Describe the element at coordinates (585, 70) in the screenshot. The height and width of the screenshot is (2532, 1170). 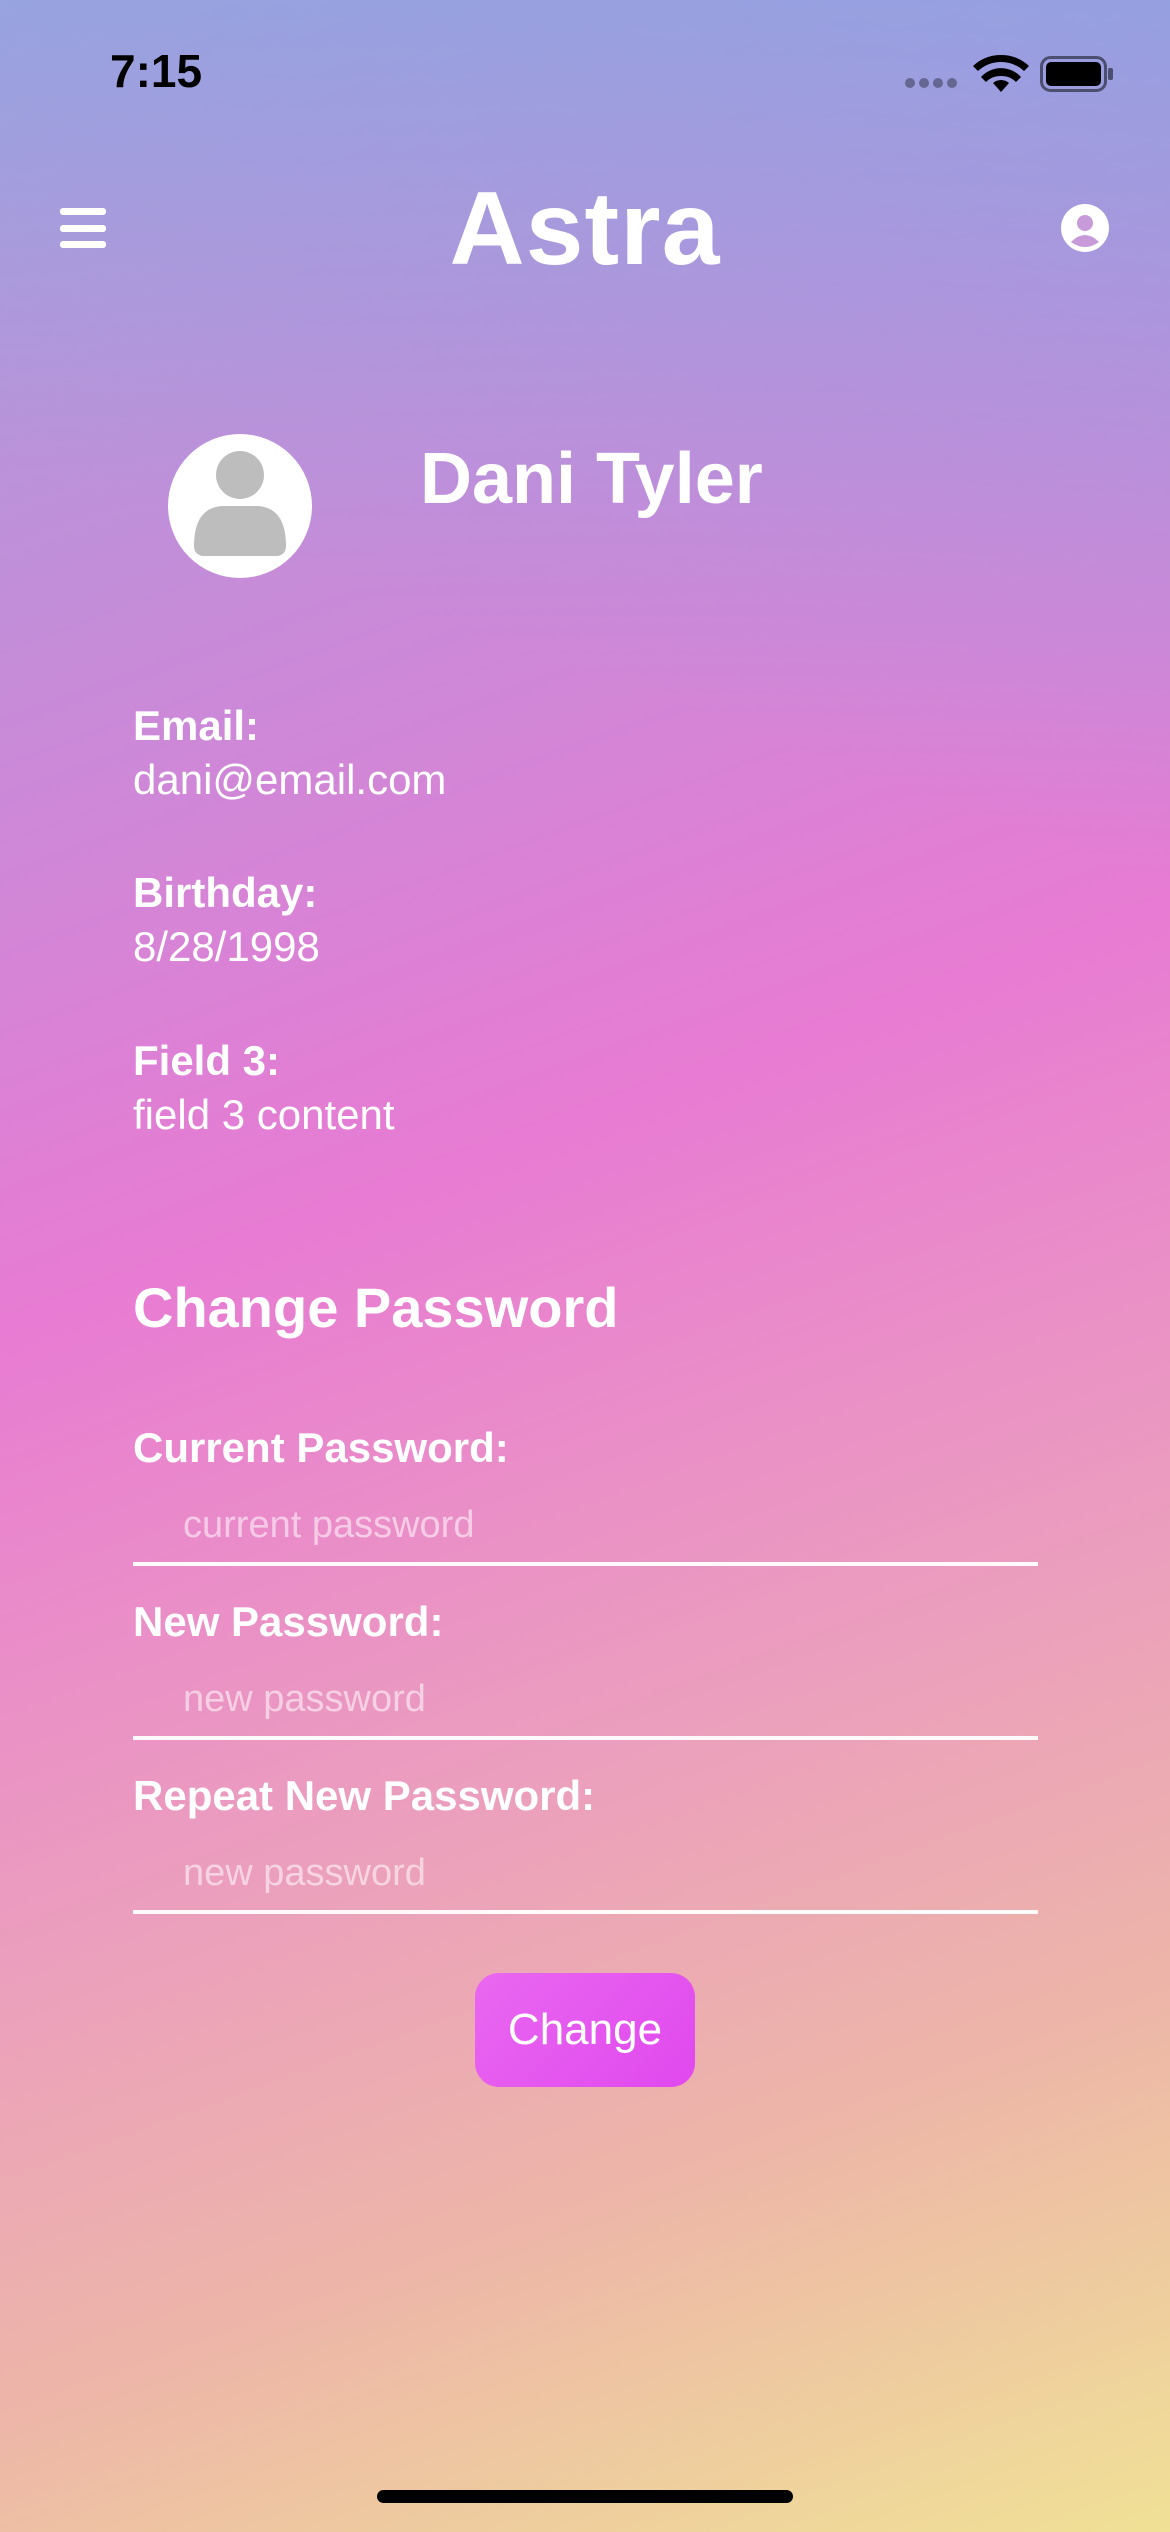
I see `status-bar: 7:15` at that location.